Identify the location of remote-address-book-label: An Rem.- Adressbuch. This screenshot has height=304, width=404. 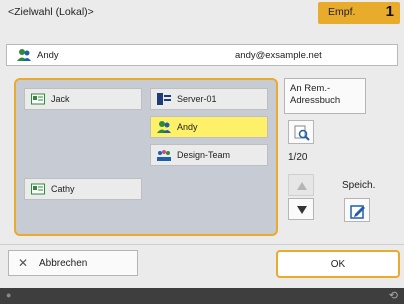
(315, 94).